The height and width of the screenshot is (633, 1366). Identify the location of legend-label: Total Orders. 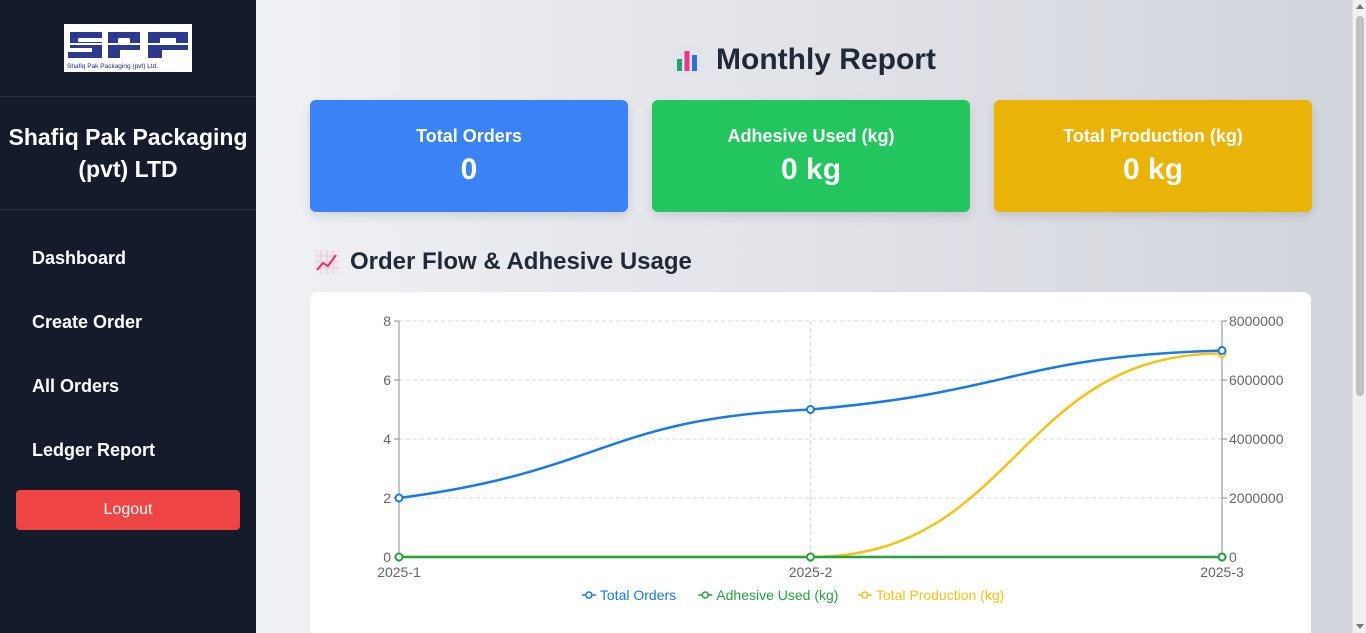
(638, 595).